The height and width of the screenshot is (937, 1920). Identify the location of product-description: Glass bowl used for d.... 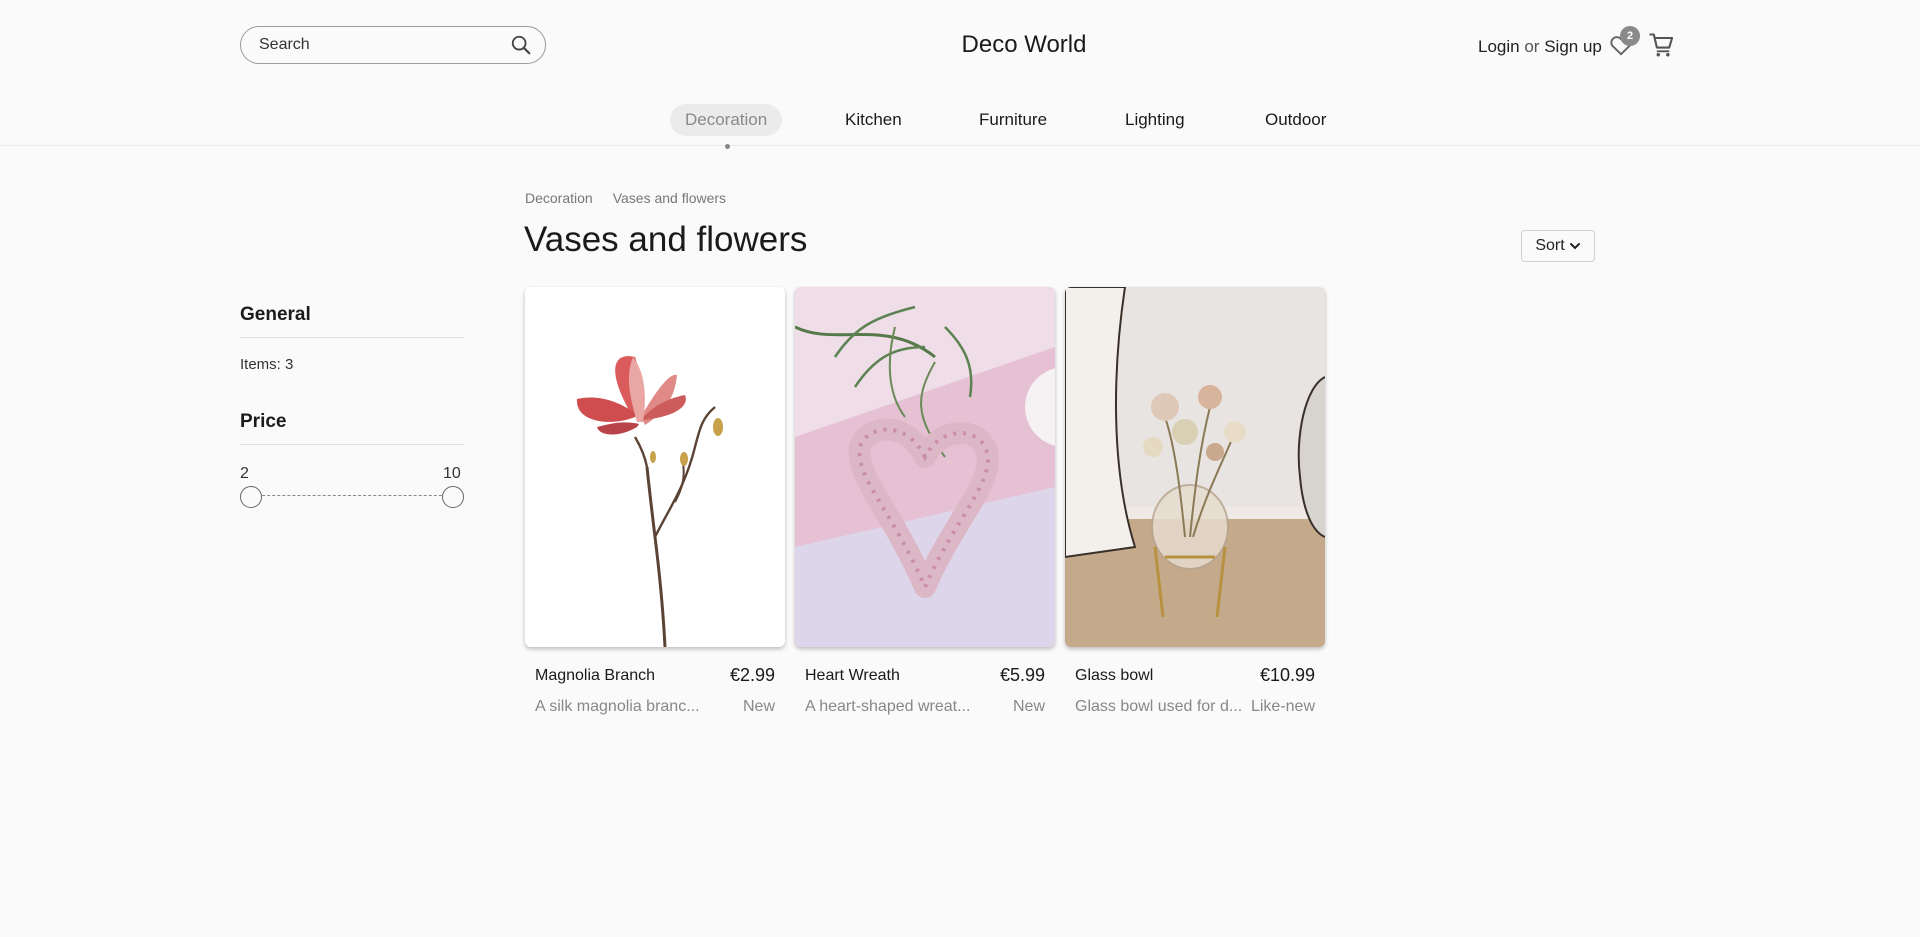
(1159, 706).